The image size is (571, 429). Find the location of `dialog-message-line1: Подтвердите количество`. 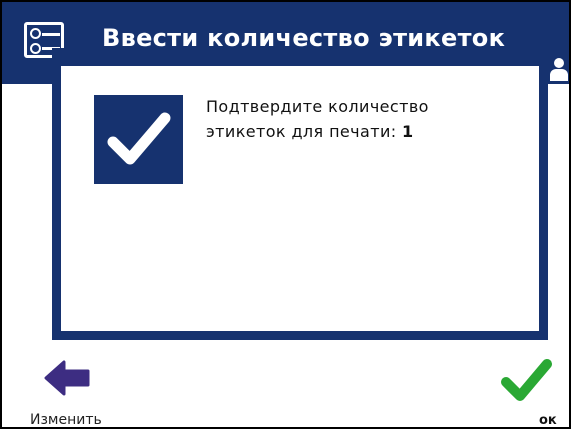

dialog-message-line1: Подтвердите количество is located at coordinates (317, 106).